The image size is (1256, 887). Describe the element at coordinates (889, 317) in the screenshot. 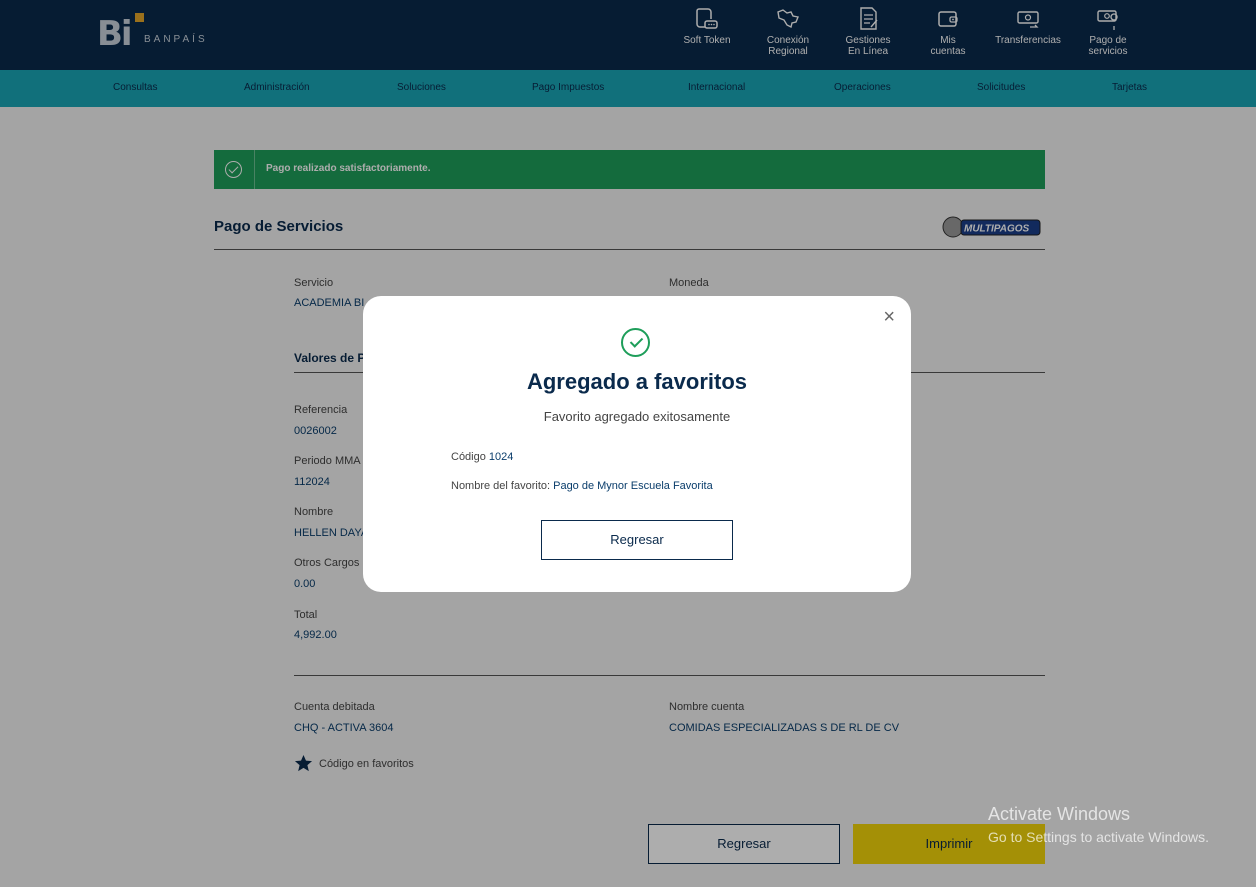

I see `close-icon: ×` at that location.